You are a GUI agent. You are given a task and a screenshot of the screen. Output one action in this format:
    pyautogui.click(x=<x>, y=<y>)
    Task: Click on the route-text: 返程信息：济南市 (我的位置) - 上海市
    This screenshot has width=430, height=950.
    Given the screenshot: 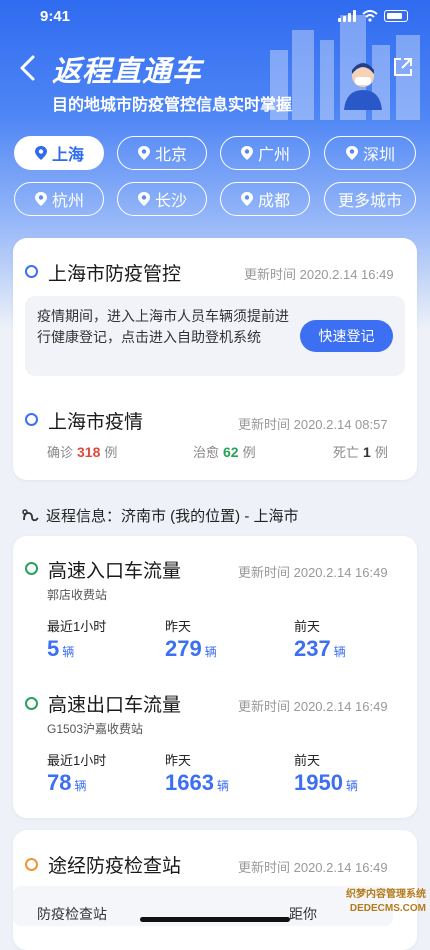 What is the action you would take?
    pyautogui.click(x=172, y=516)
    